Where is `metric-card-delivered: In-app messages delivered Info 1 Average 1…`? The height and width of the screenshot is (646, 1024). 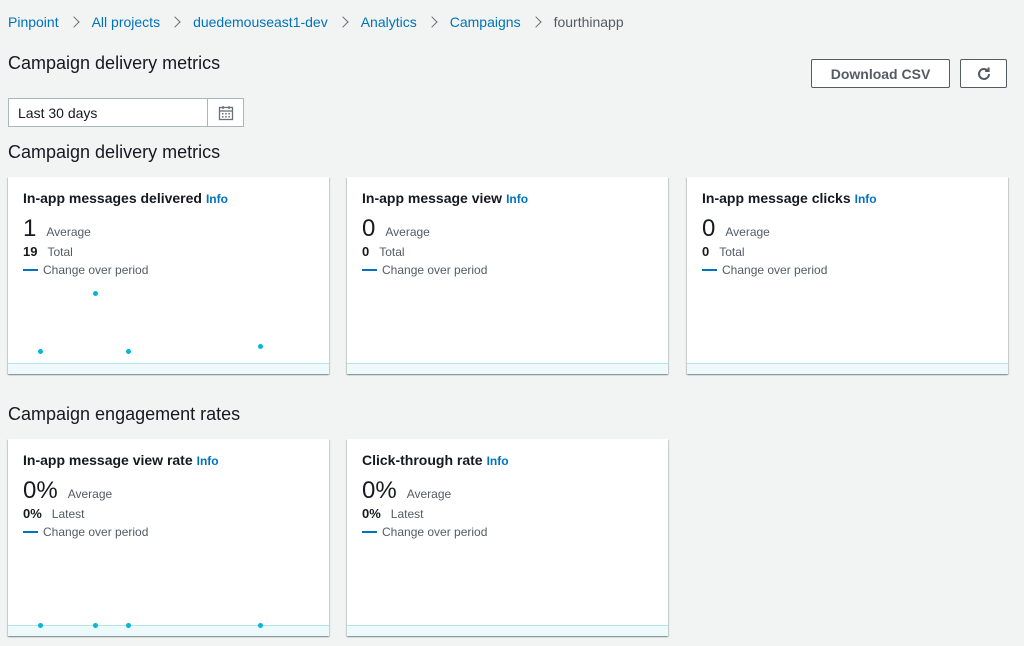
metric-card-delivered: In-app messages delivered Info 1 Average 1… is located at coordinates (168, 275).